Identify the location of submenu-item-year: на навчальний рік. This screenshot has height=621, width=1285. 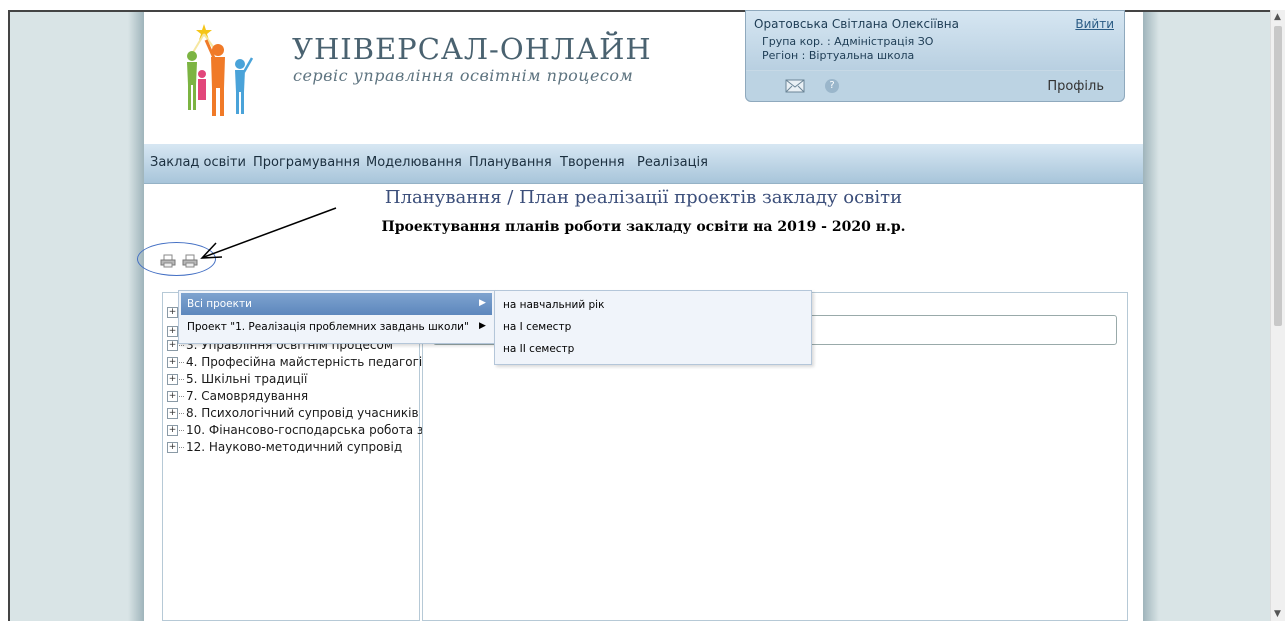
(553, 305).